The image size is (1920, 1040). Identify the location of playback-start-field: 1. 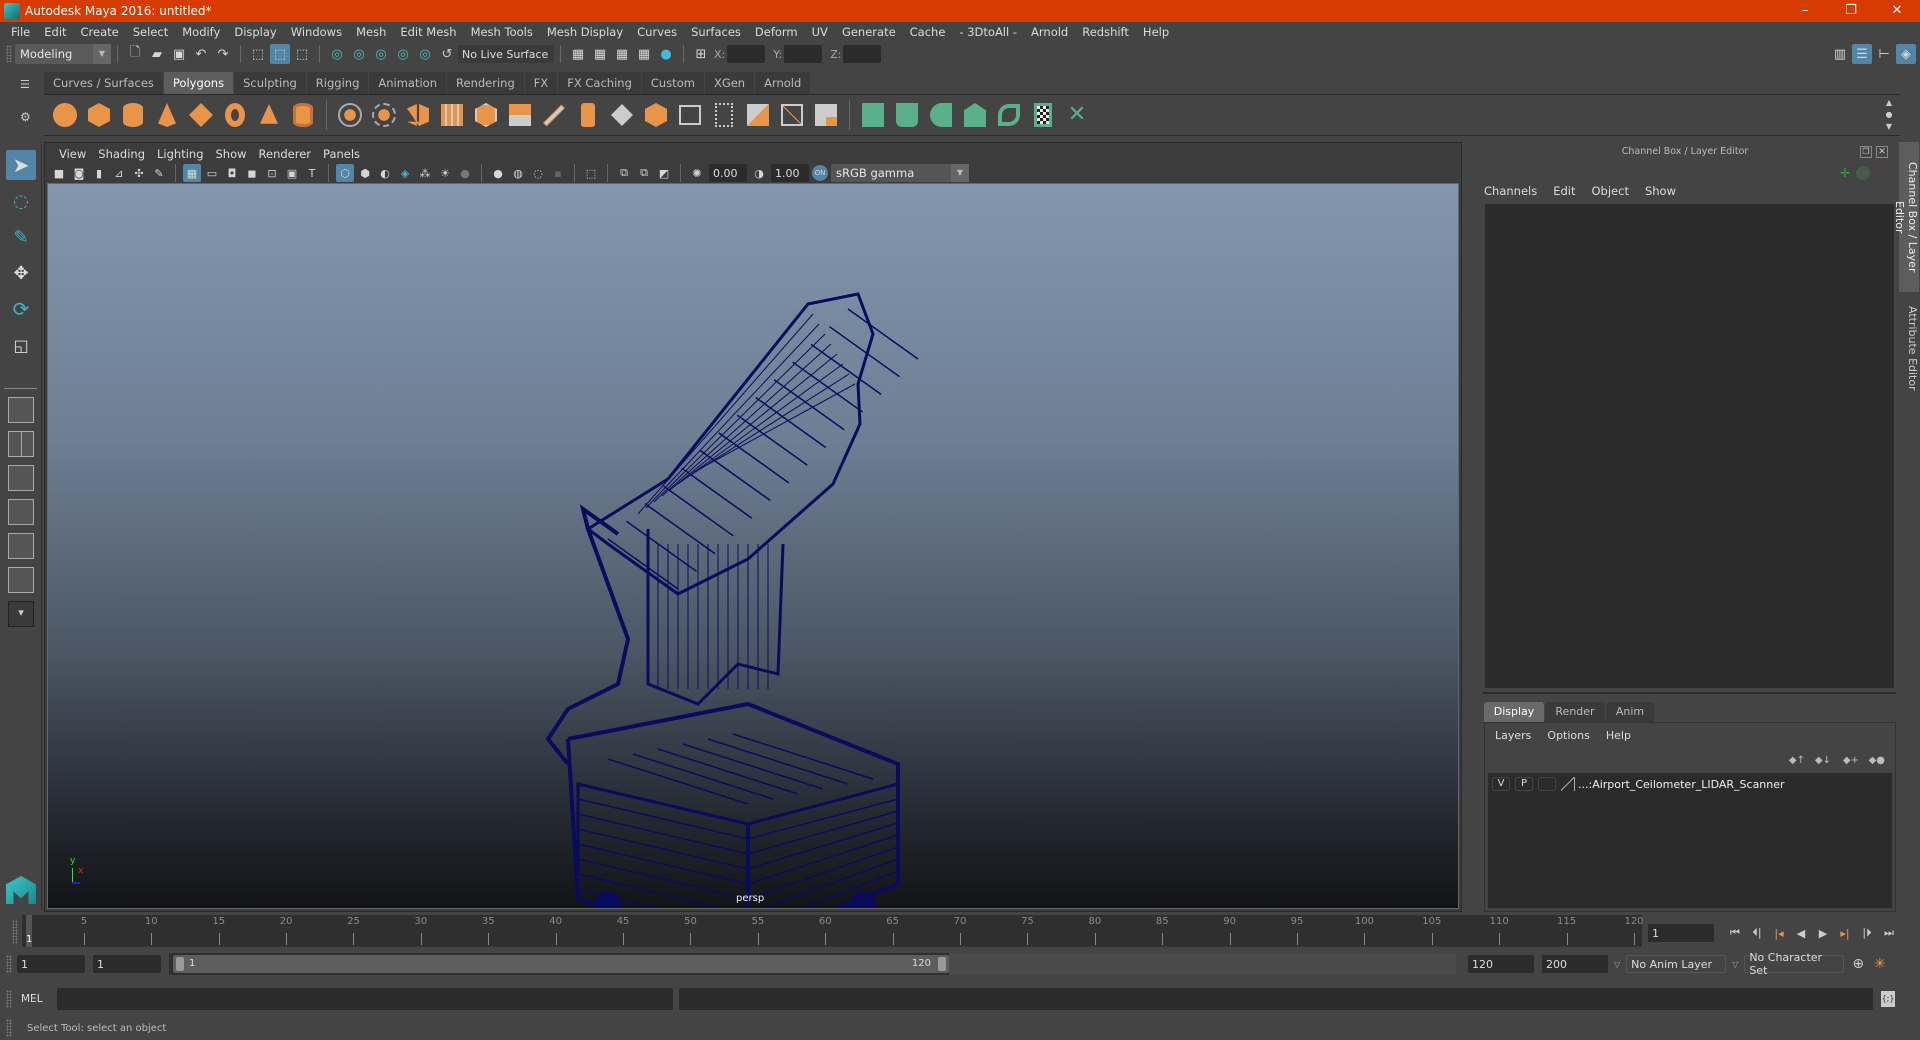
(127, 964).